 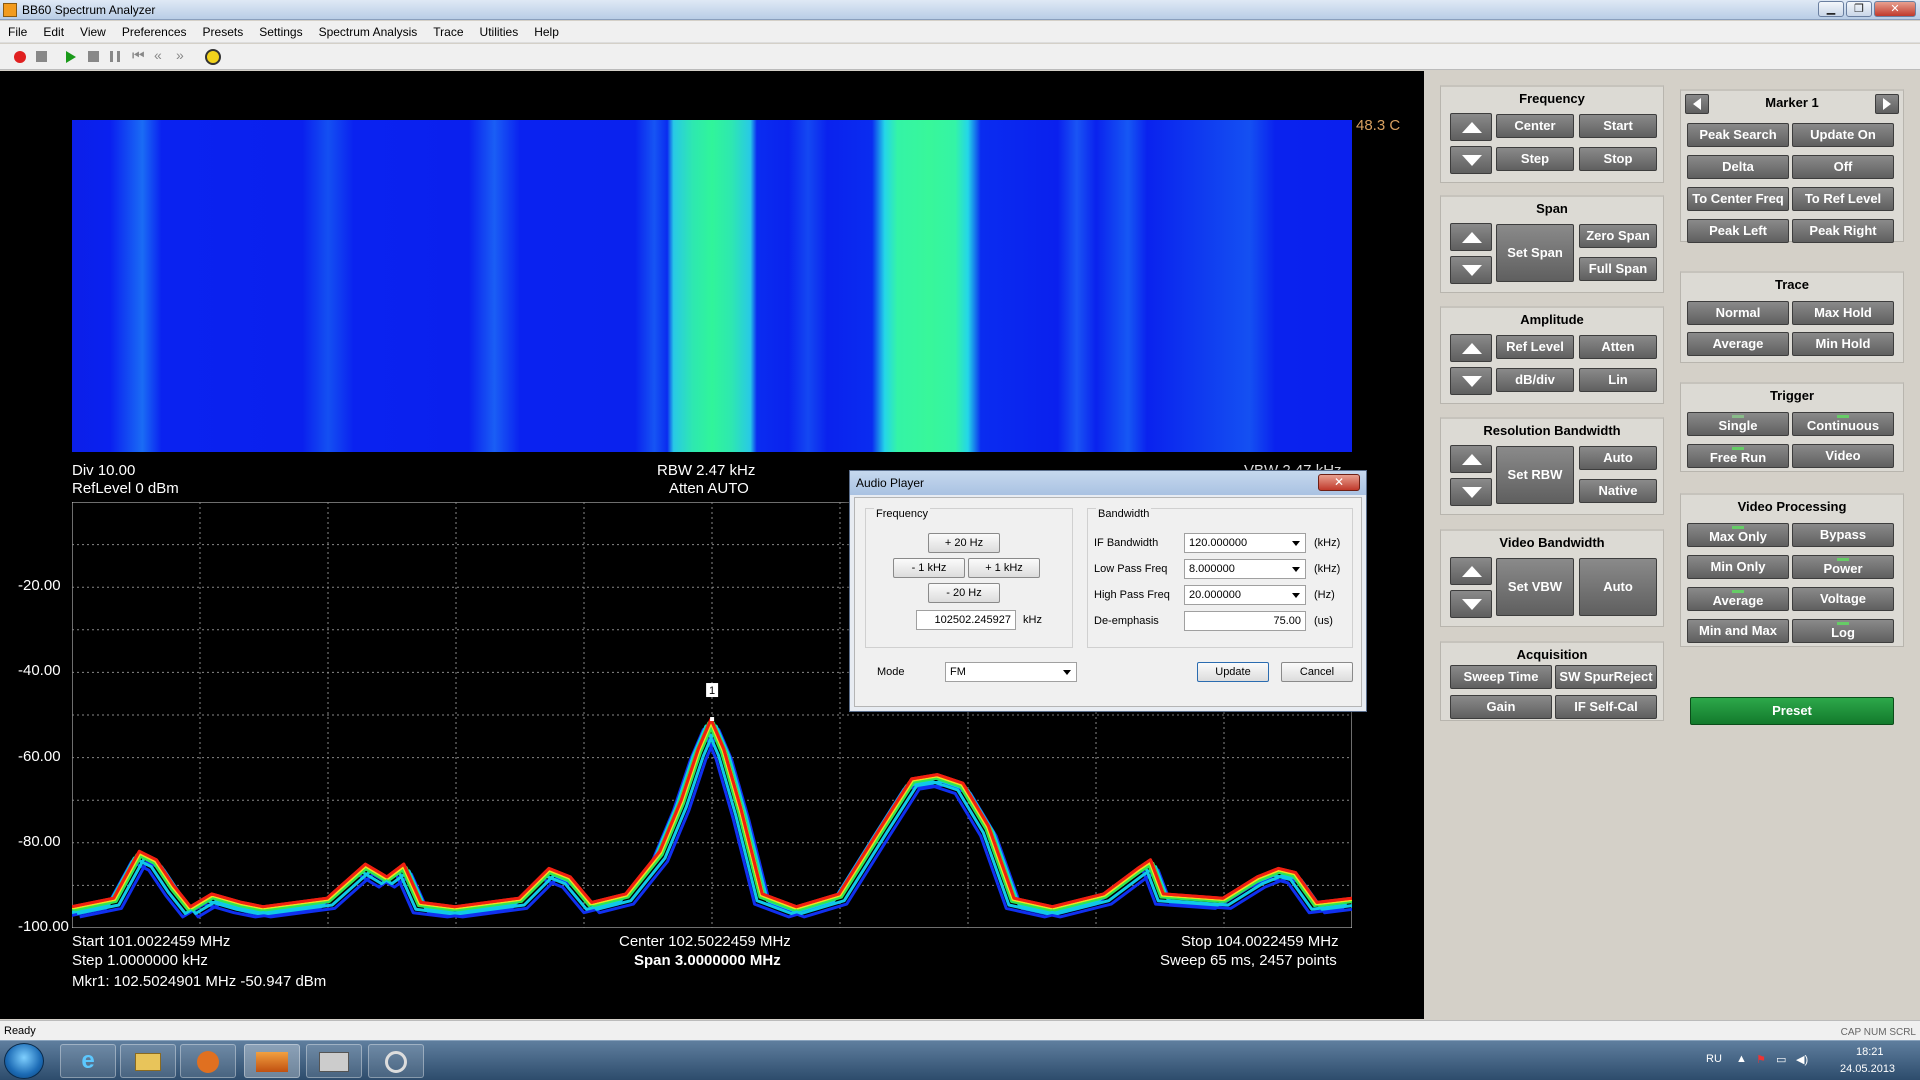 What do you see at coordinates (546, 32) in the screenshot?
I see `menu-help: Help` at bounding box center [546, 32].